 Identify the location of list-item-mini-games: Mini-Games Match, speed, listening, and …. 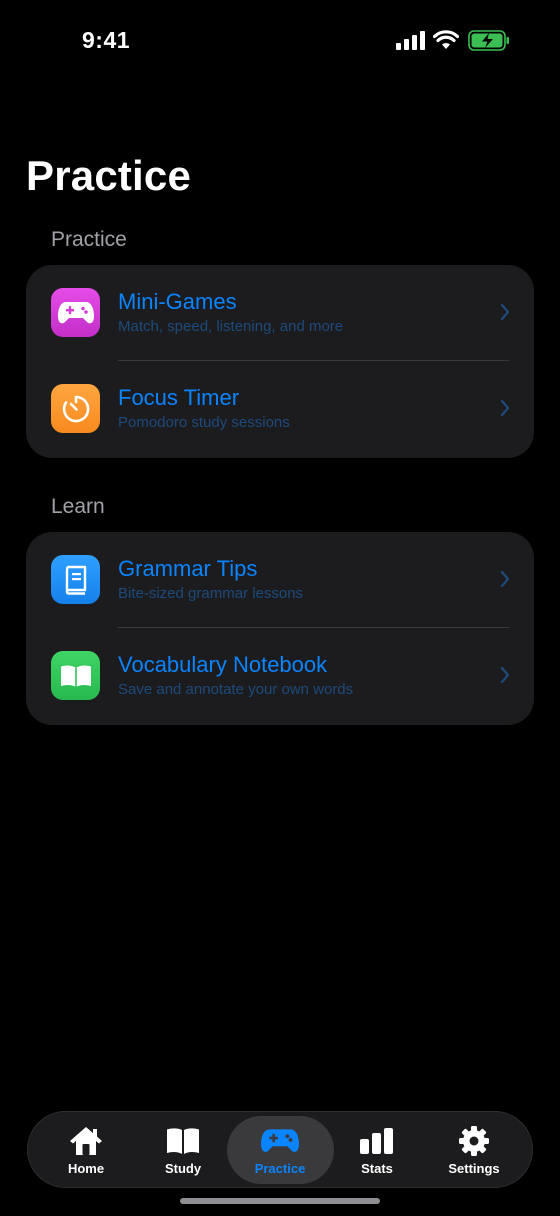
(280, 313).